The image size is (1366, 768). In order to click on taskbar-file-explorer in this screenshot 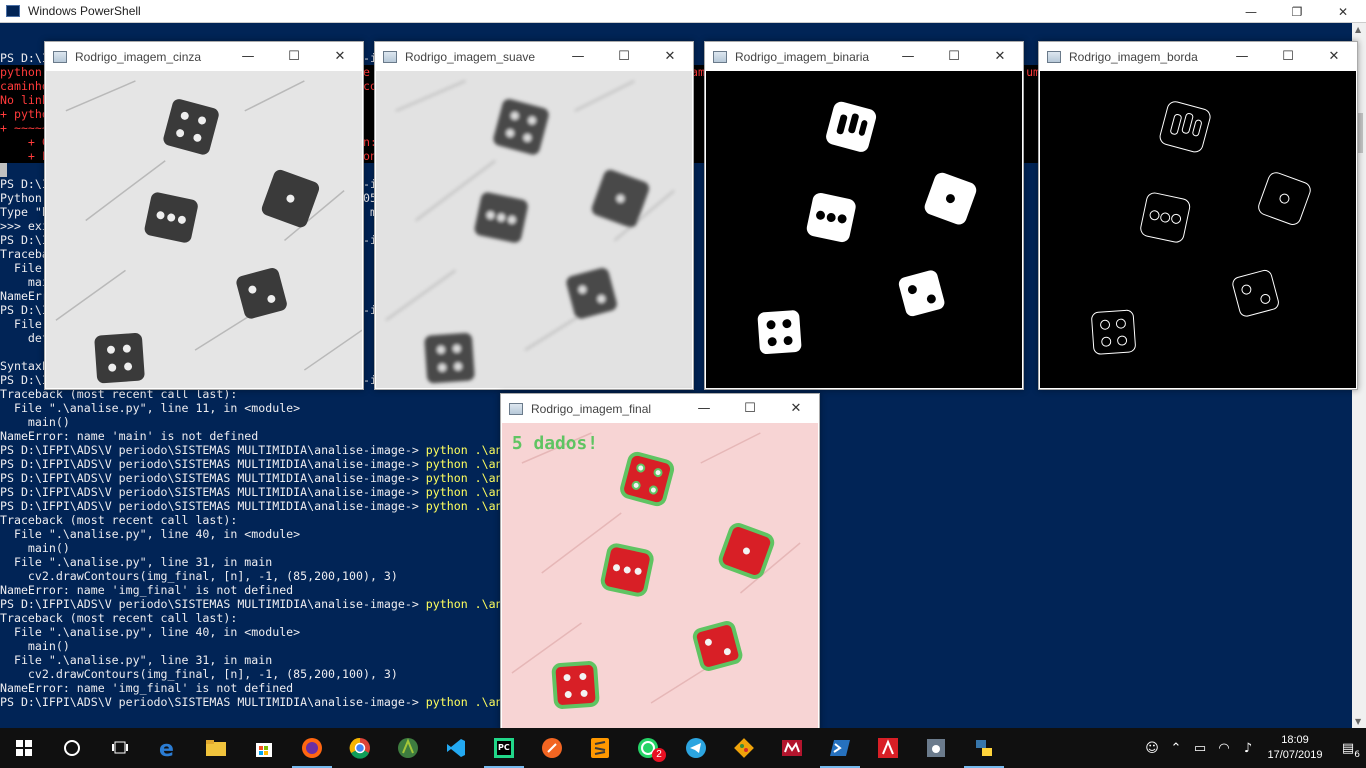, I will do `click(216, 748)`.